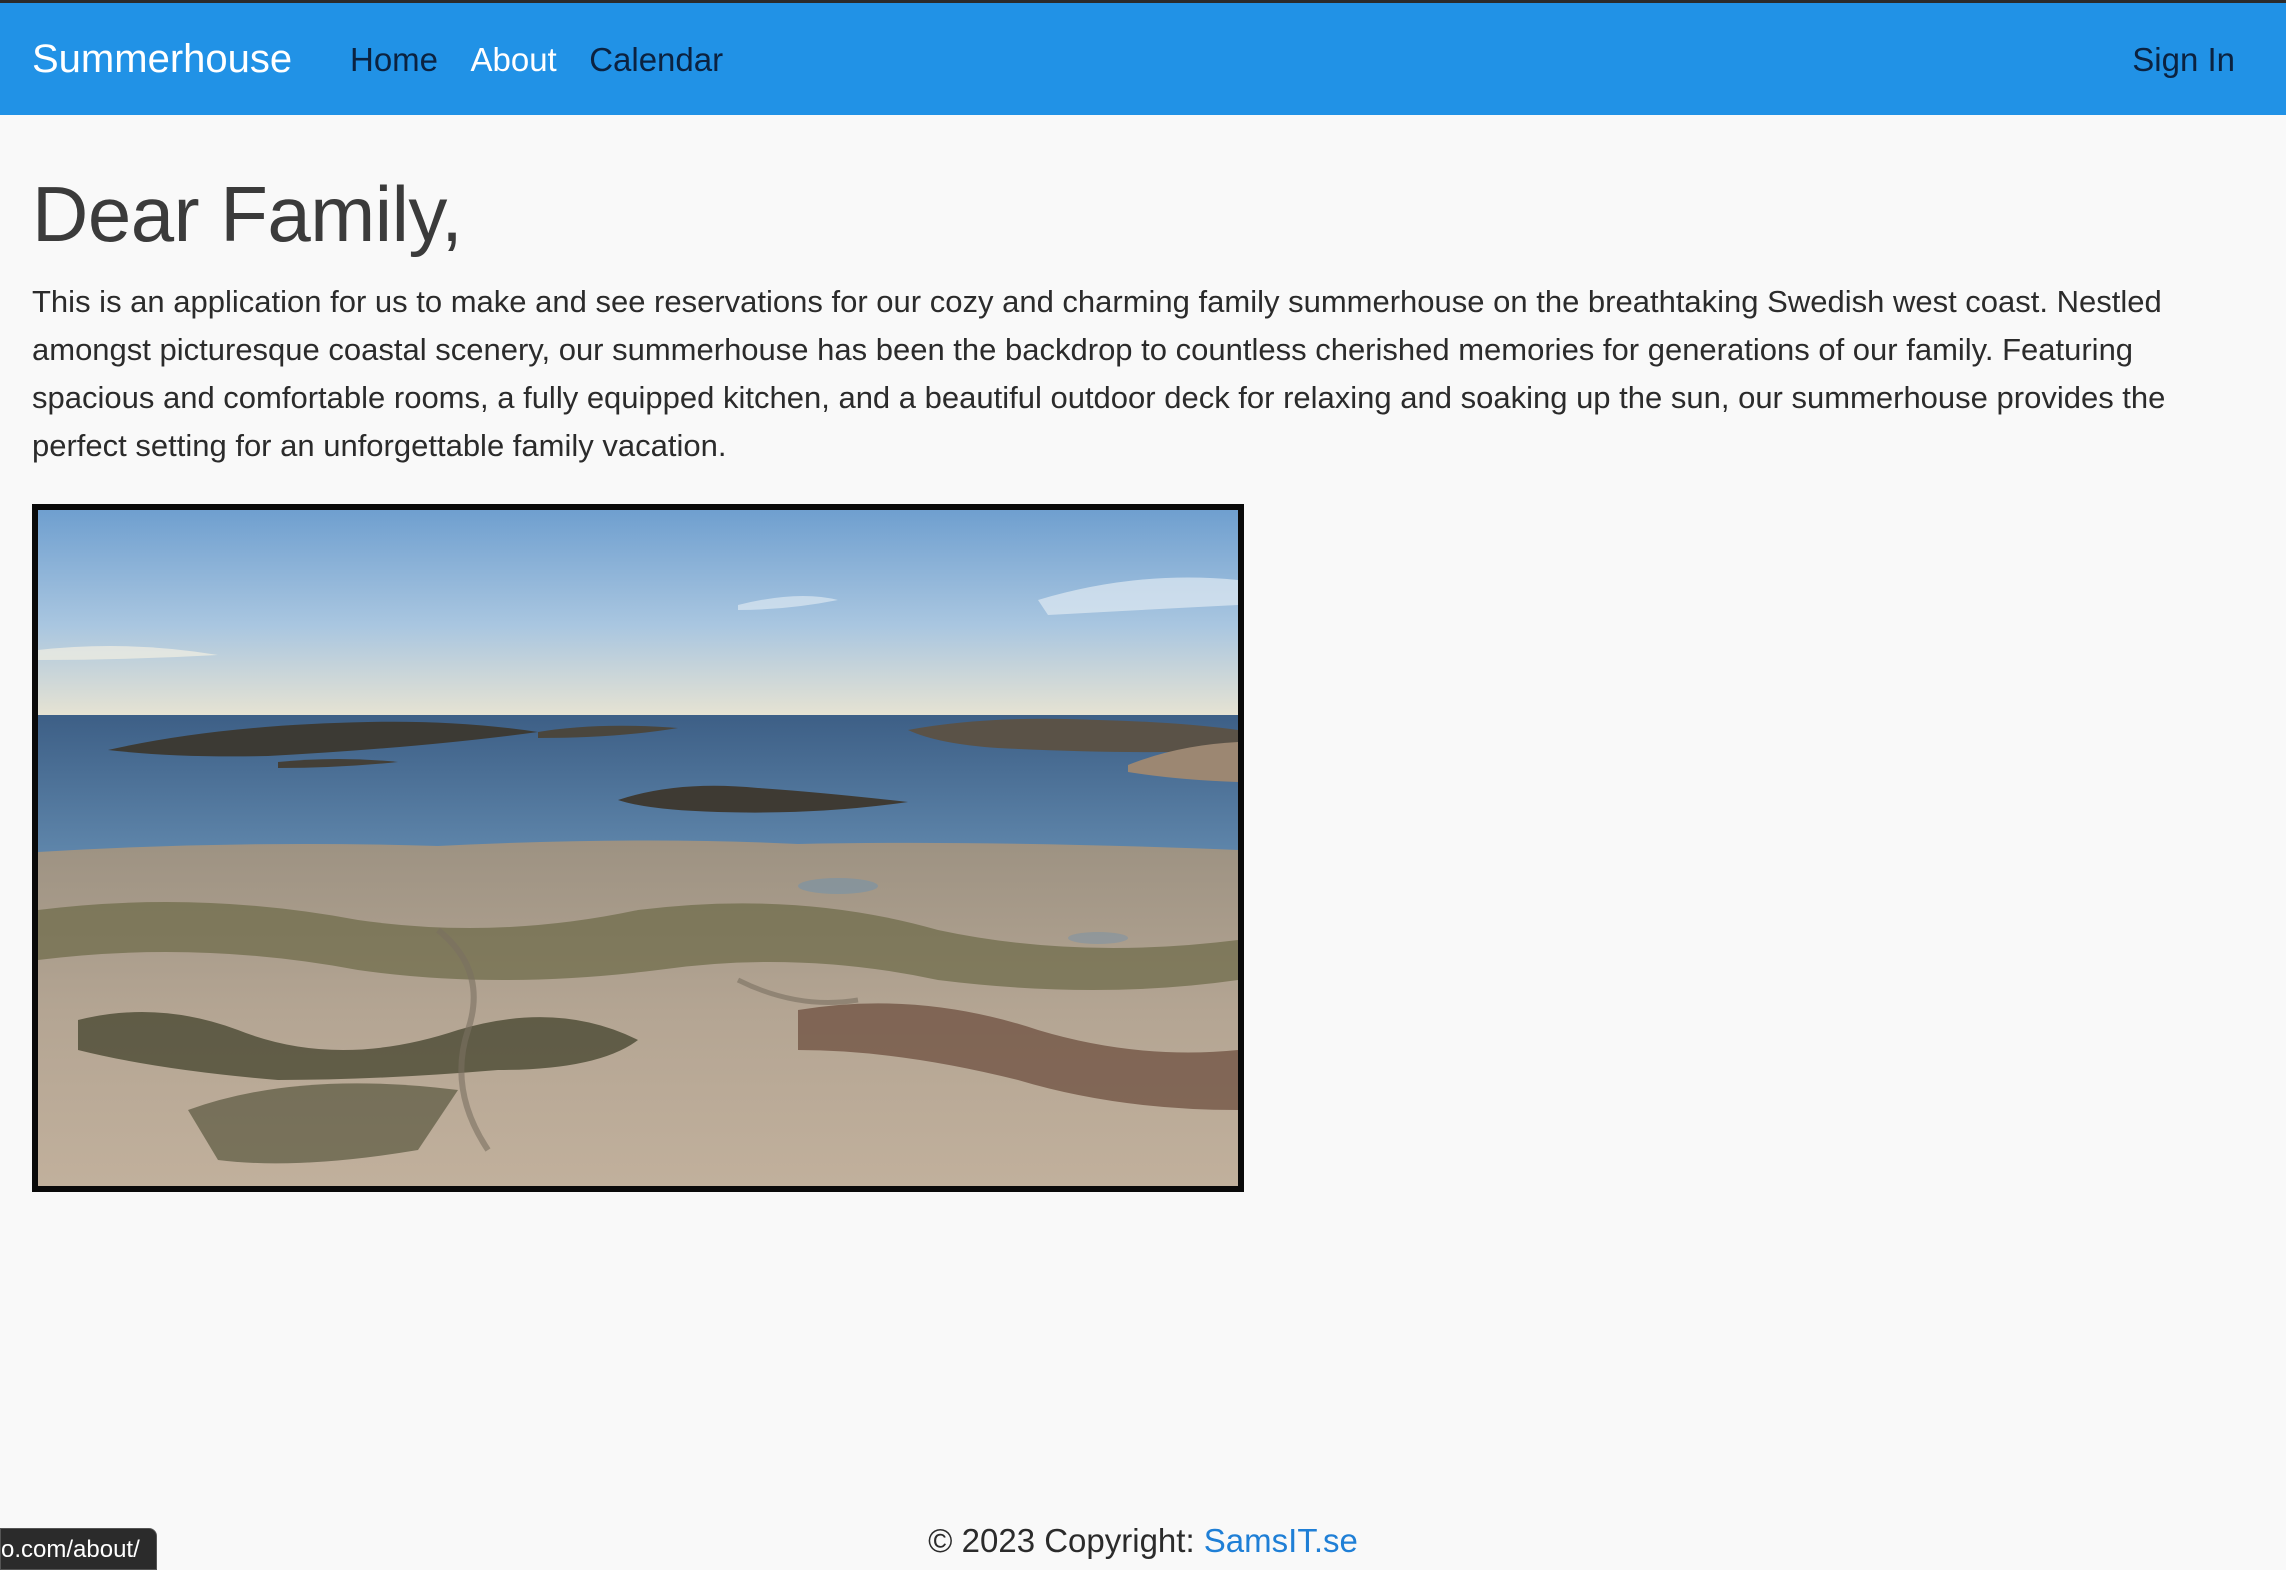 Image resolution: width=2286 pixels, height=1570 pixels. I want to click on brand-link: Summerhouse, so click(162, 59).